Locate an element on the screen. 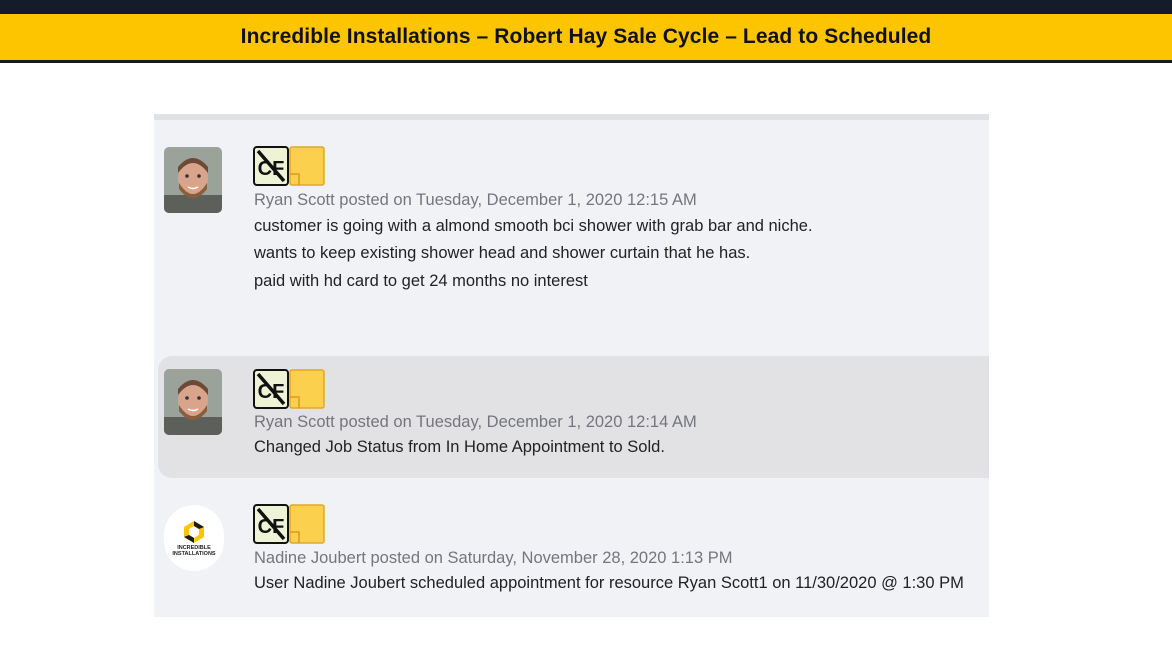 The height and width of the screenshot is (663, 1172). incredible-installations-logo-icon is located at coordinates (194, 532).